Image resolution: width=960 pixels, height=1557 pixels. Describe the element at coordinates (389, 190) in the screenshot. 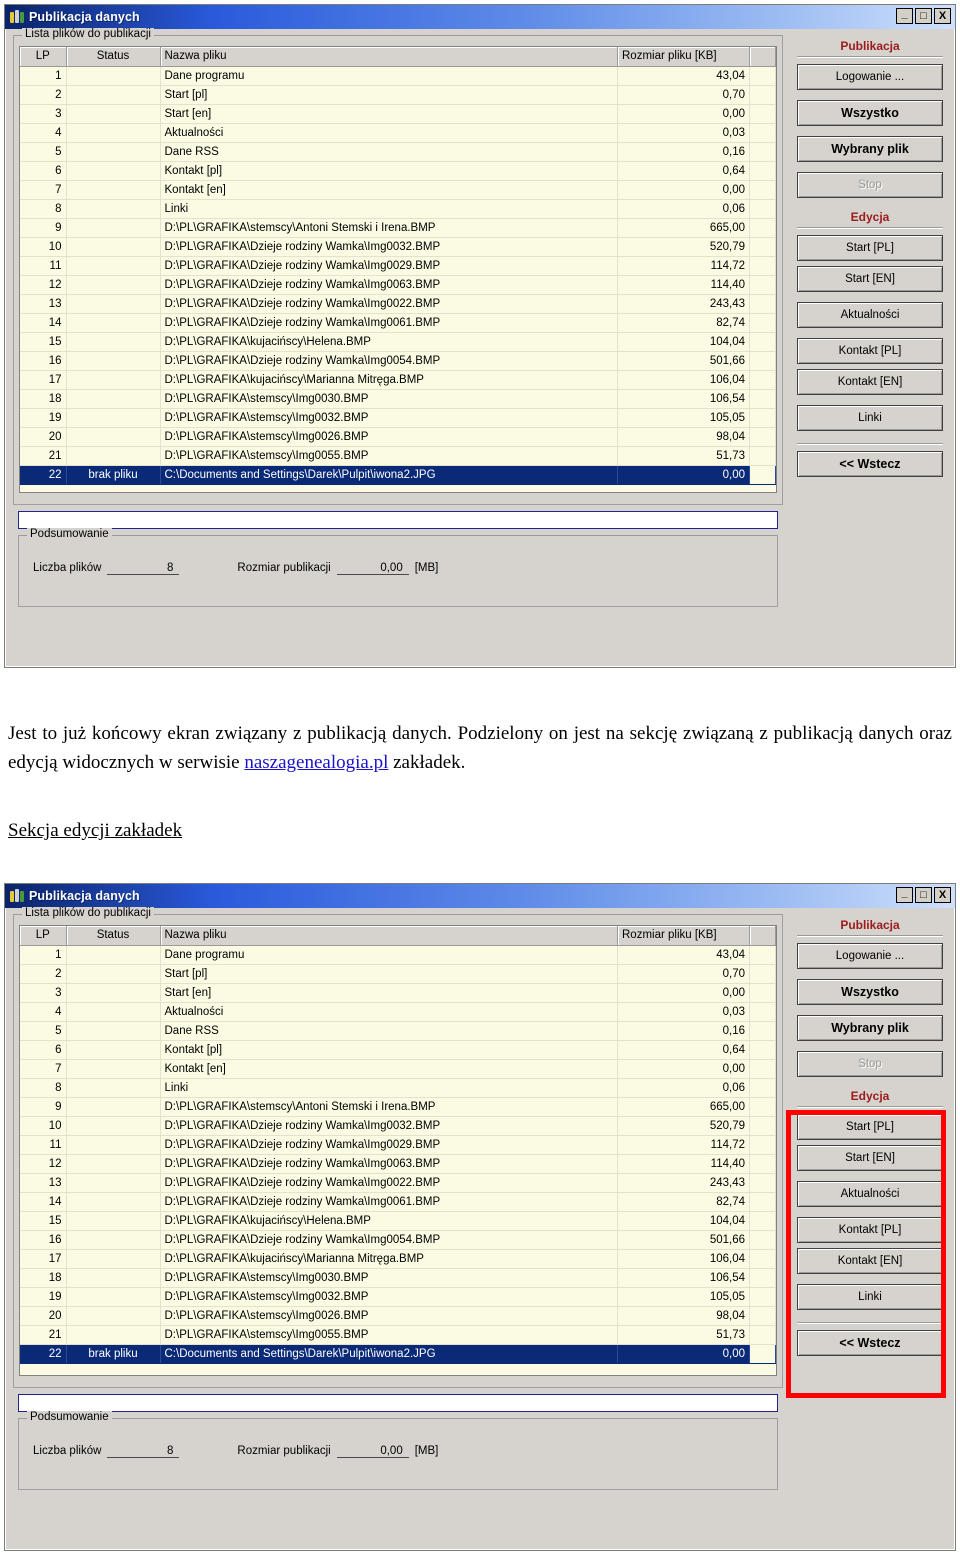

I see `cell-filename: Kontakt [en]` at that location.